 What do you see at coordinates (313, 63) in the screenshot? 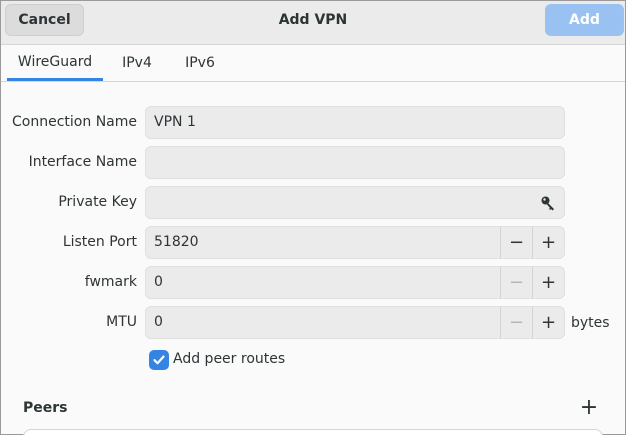
I see `tab-bar: WireGuard IPv4 IPv6` at bounding box center [313, 63].